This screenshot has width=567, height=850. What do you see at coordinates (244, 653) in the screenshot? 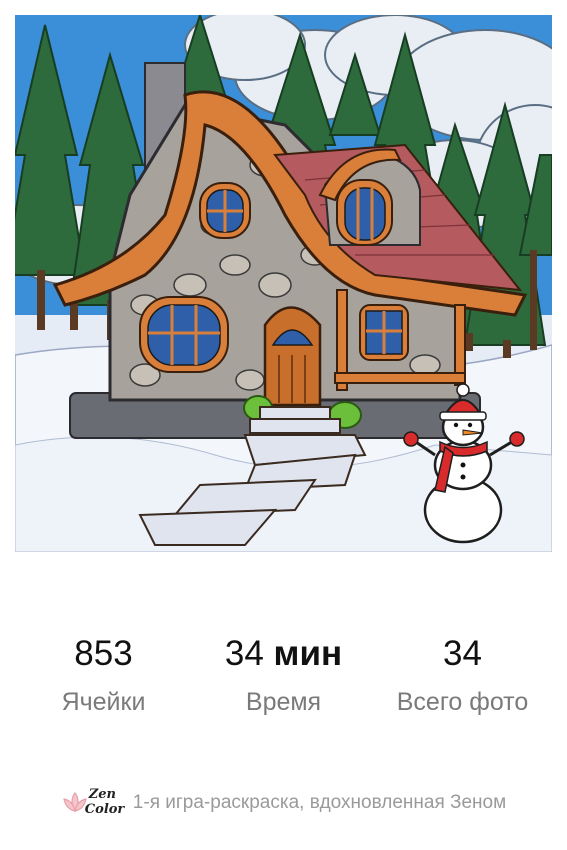
I see `time-number: 34` at bounding box center [244, 653].